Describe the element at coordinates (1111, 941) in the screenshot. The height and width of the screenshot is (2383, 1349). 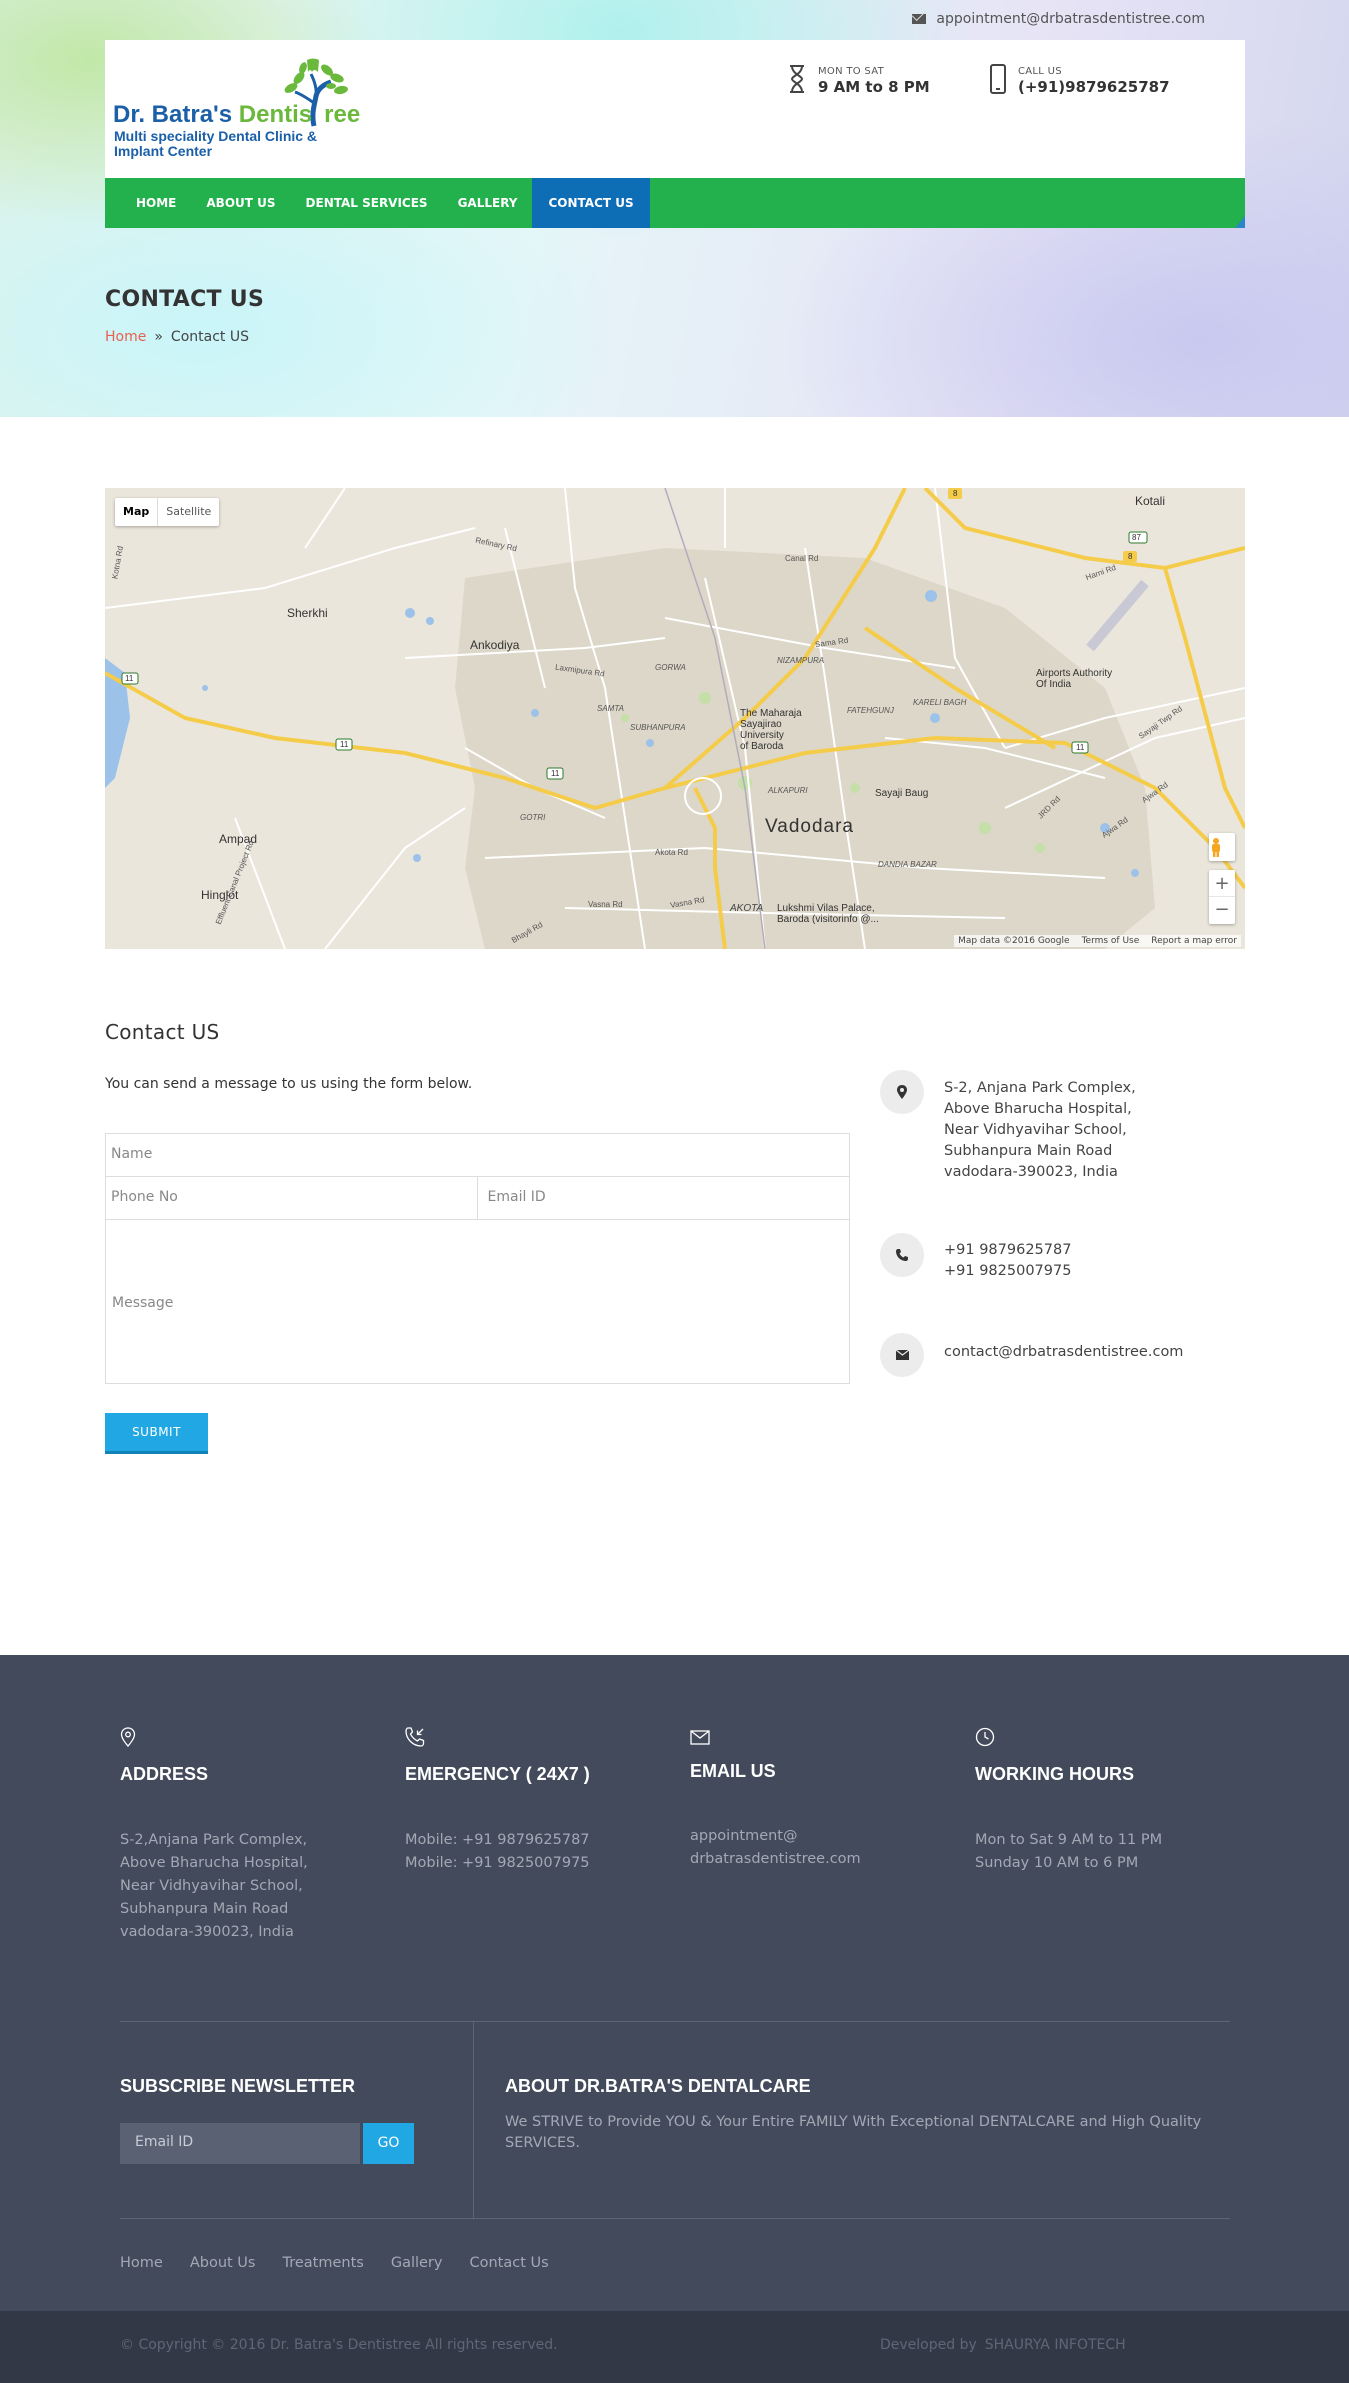
I see `map-terms-link: Terms of Use` at that location.